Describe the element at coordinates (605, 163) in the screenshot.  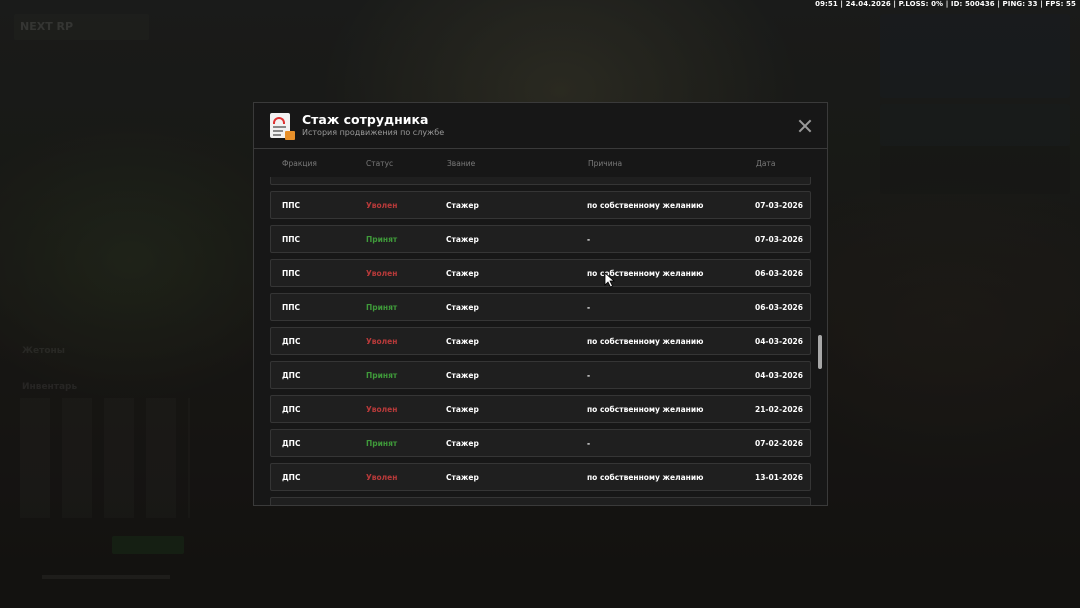
I see `header-reason: Причина` at that location.